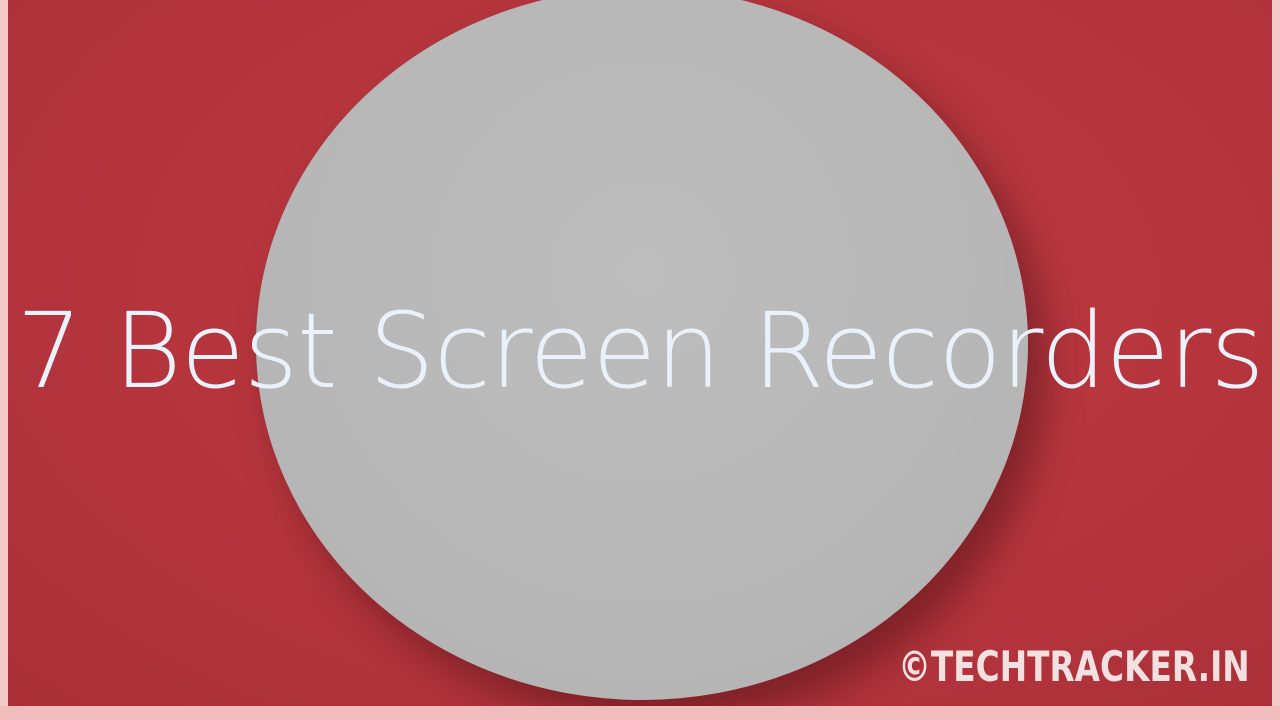 Image resolution: width=1280 pixels, height=720 pixels. Describe the element at coordinates (1074, 666) in the screenshot. I see `watermark-text: ©TECHTRACKER.IN` at that location.